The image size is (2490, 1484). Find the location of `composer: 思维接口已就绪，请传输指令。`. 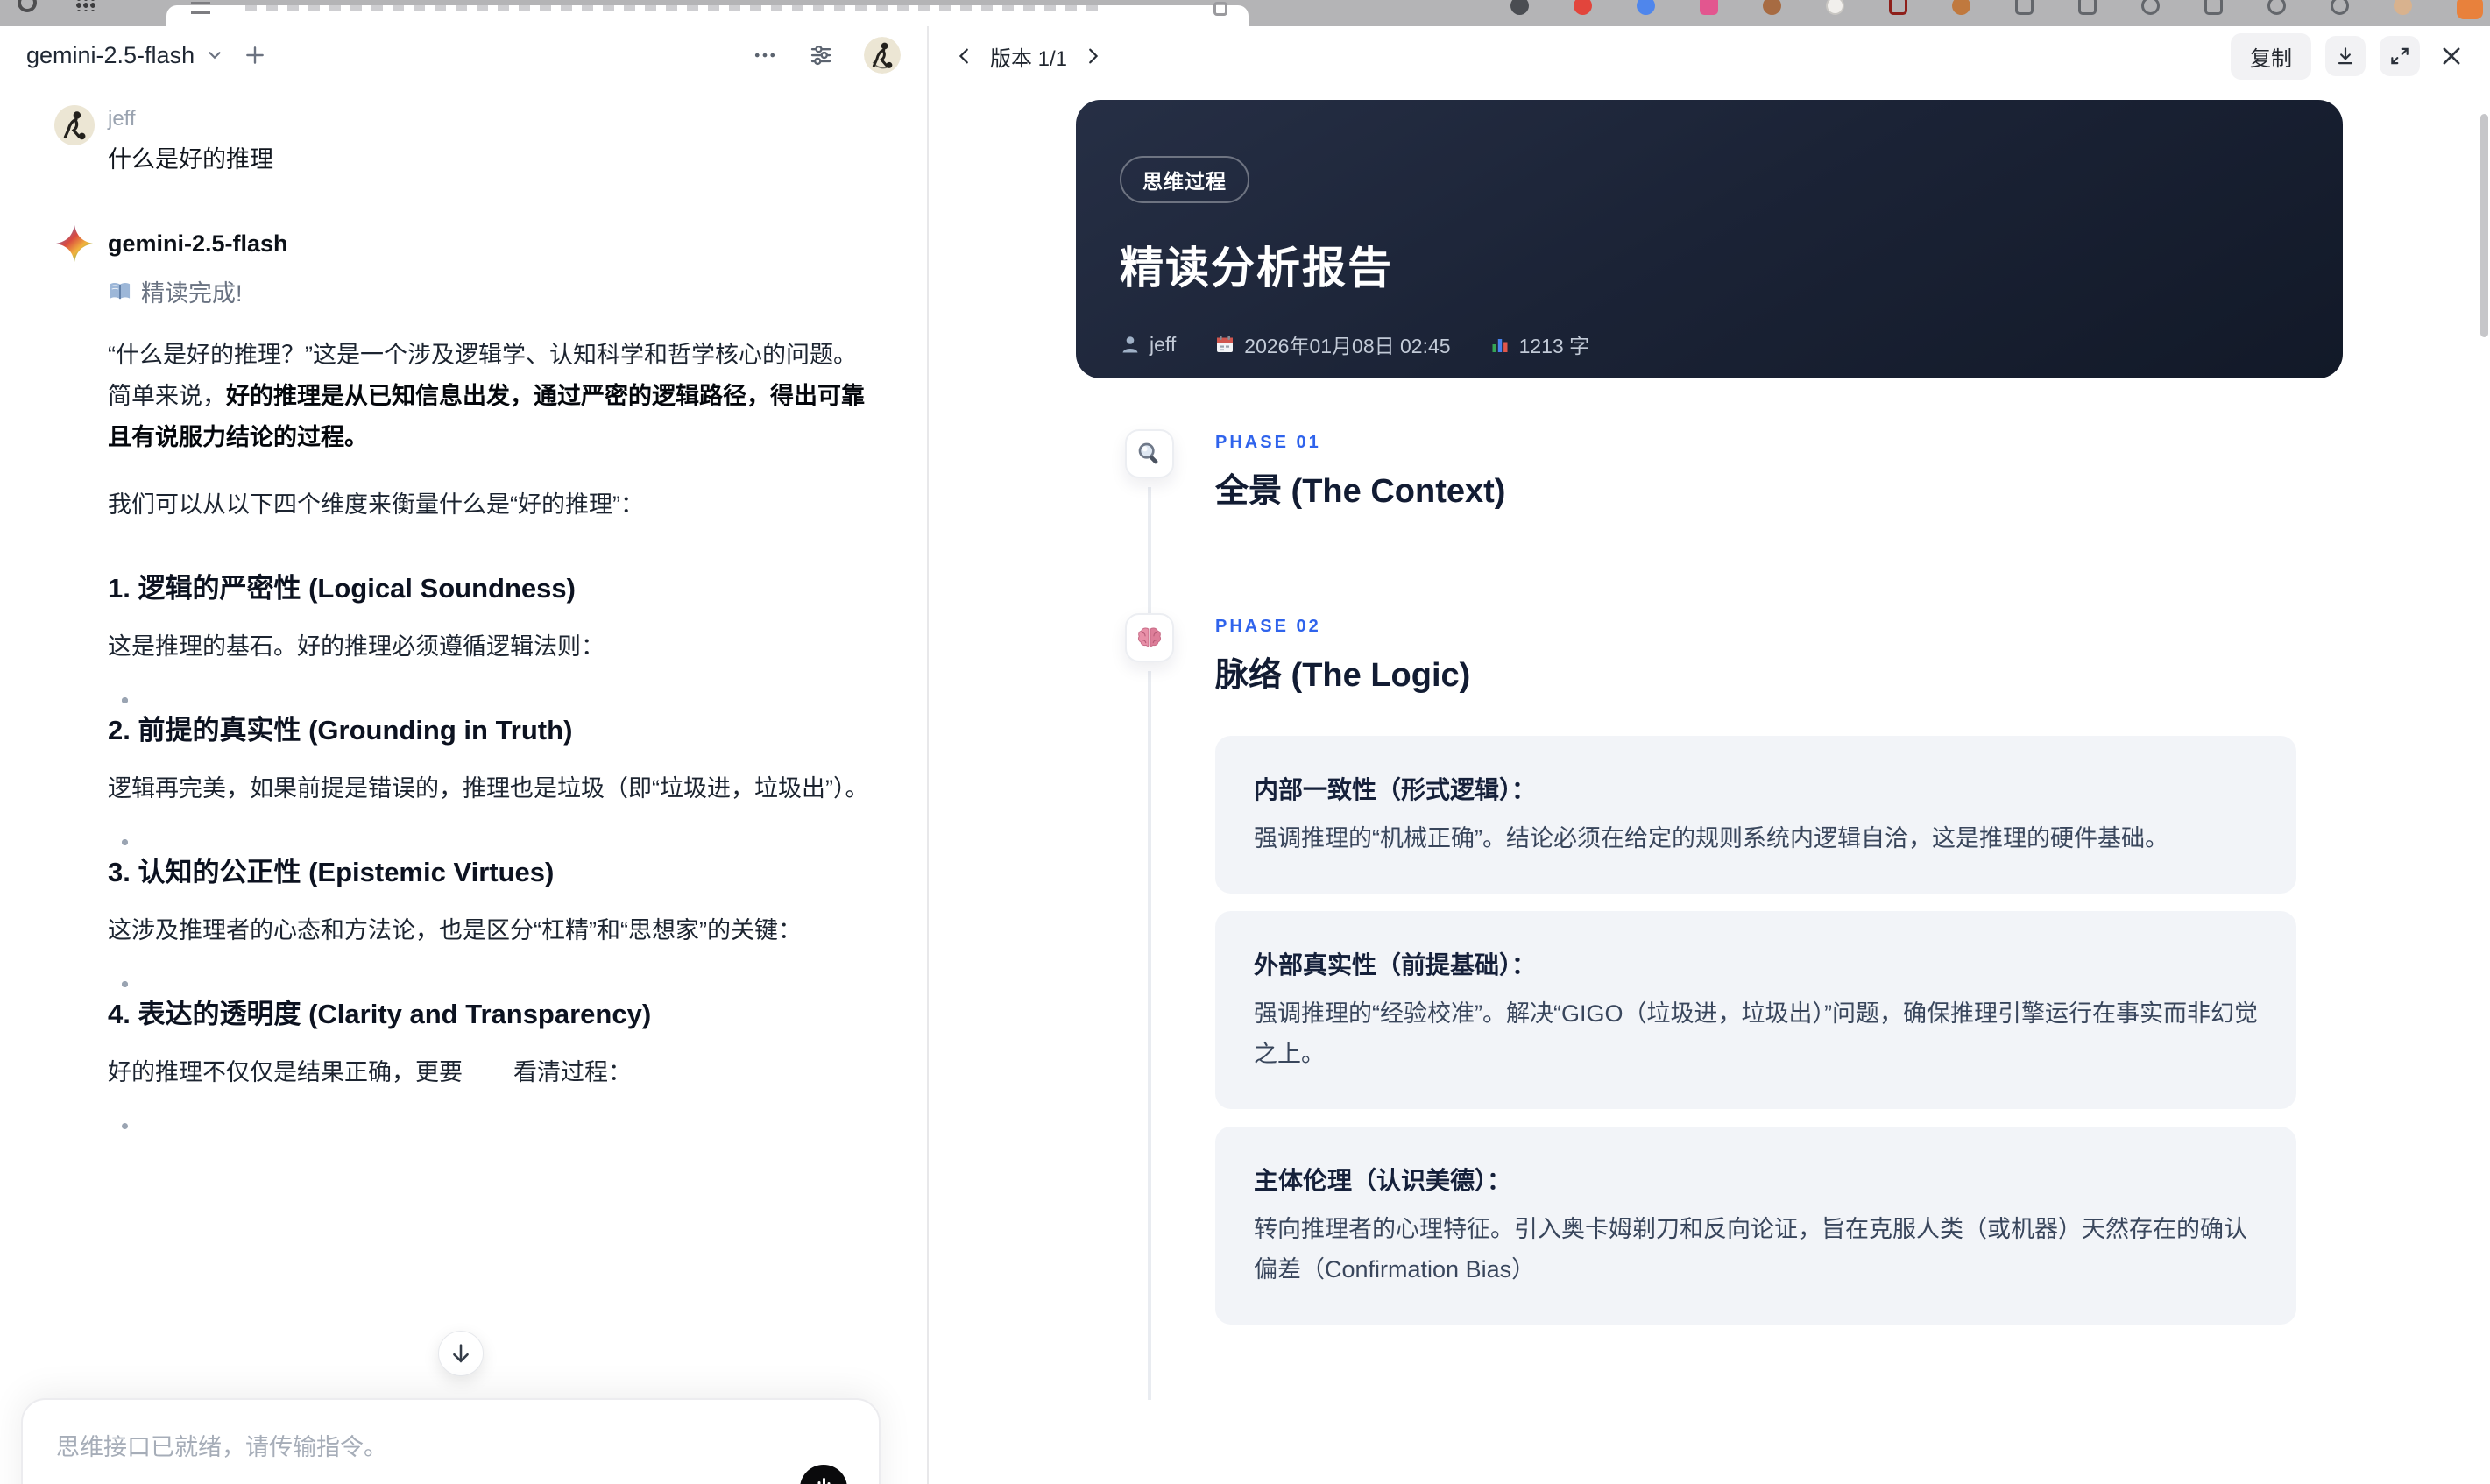

composer: 思维接口已就绪，请传输指令。 is located at coordinates (451, 1441).